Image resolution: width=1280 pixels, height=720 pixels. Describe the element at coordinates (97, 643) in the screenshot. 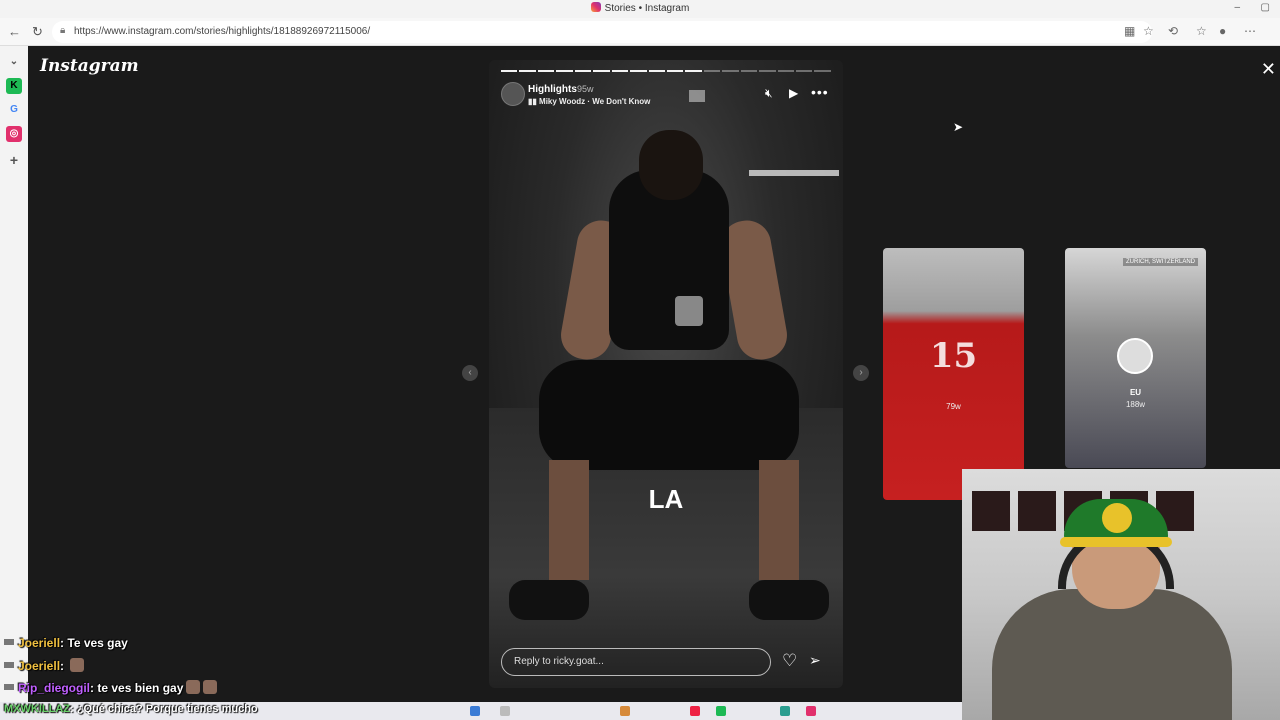

I see `chat-text: Te ves gay` at that location.